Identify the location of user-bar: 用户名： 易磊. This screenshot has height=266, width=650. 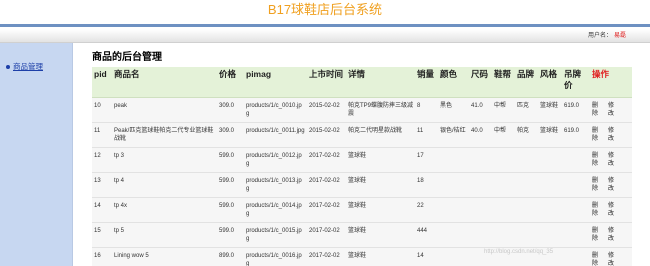
(325, 36).